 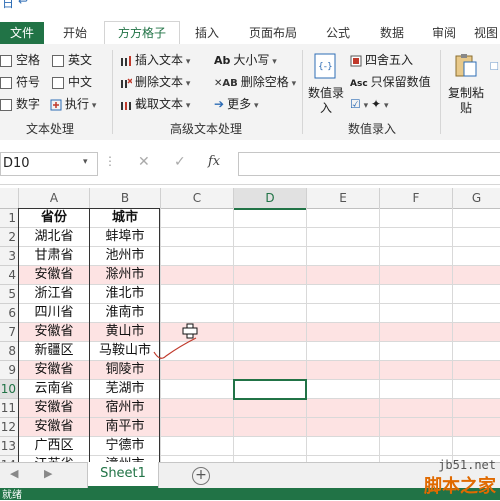 I want to click on checkbox-space: 空格, so click(x=20, y=60).